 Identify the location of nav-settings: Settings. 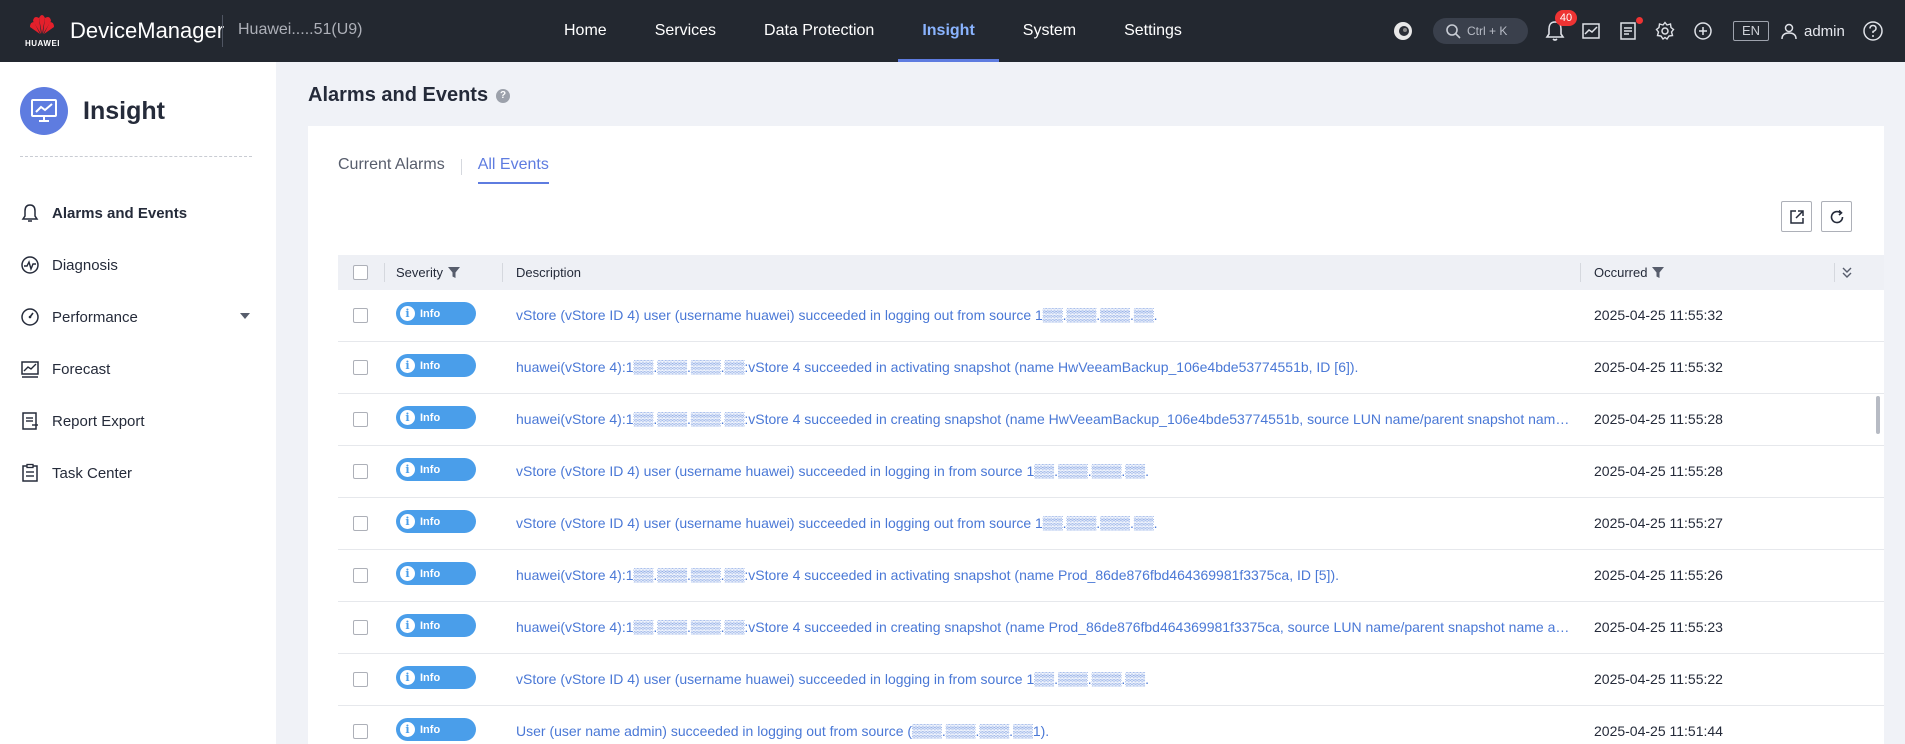
(1153, 31).